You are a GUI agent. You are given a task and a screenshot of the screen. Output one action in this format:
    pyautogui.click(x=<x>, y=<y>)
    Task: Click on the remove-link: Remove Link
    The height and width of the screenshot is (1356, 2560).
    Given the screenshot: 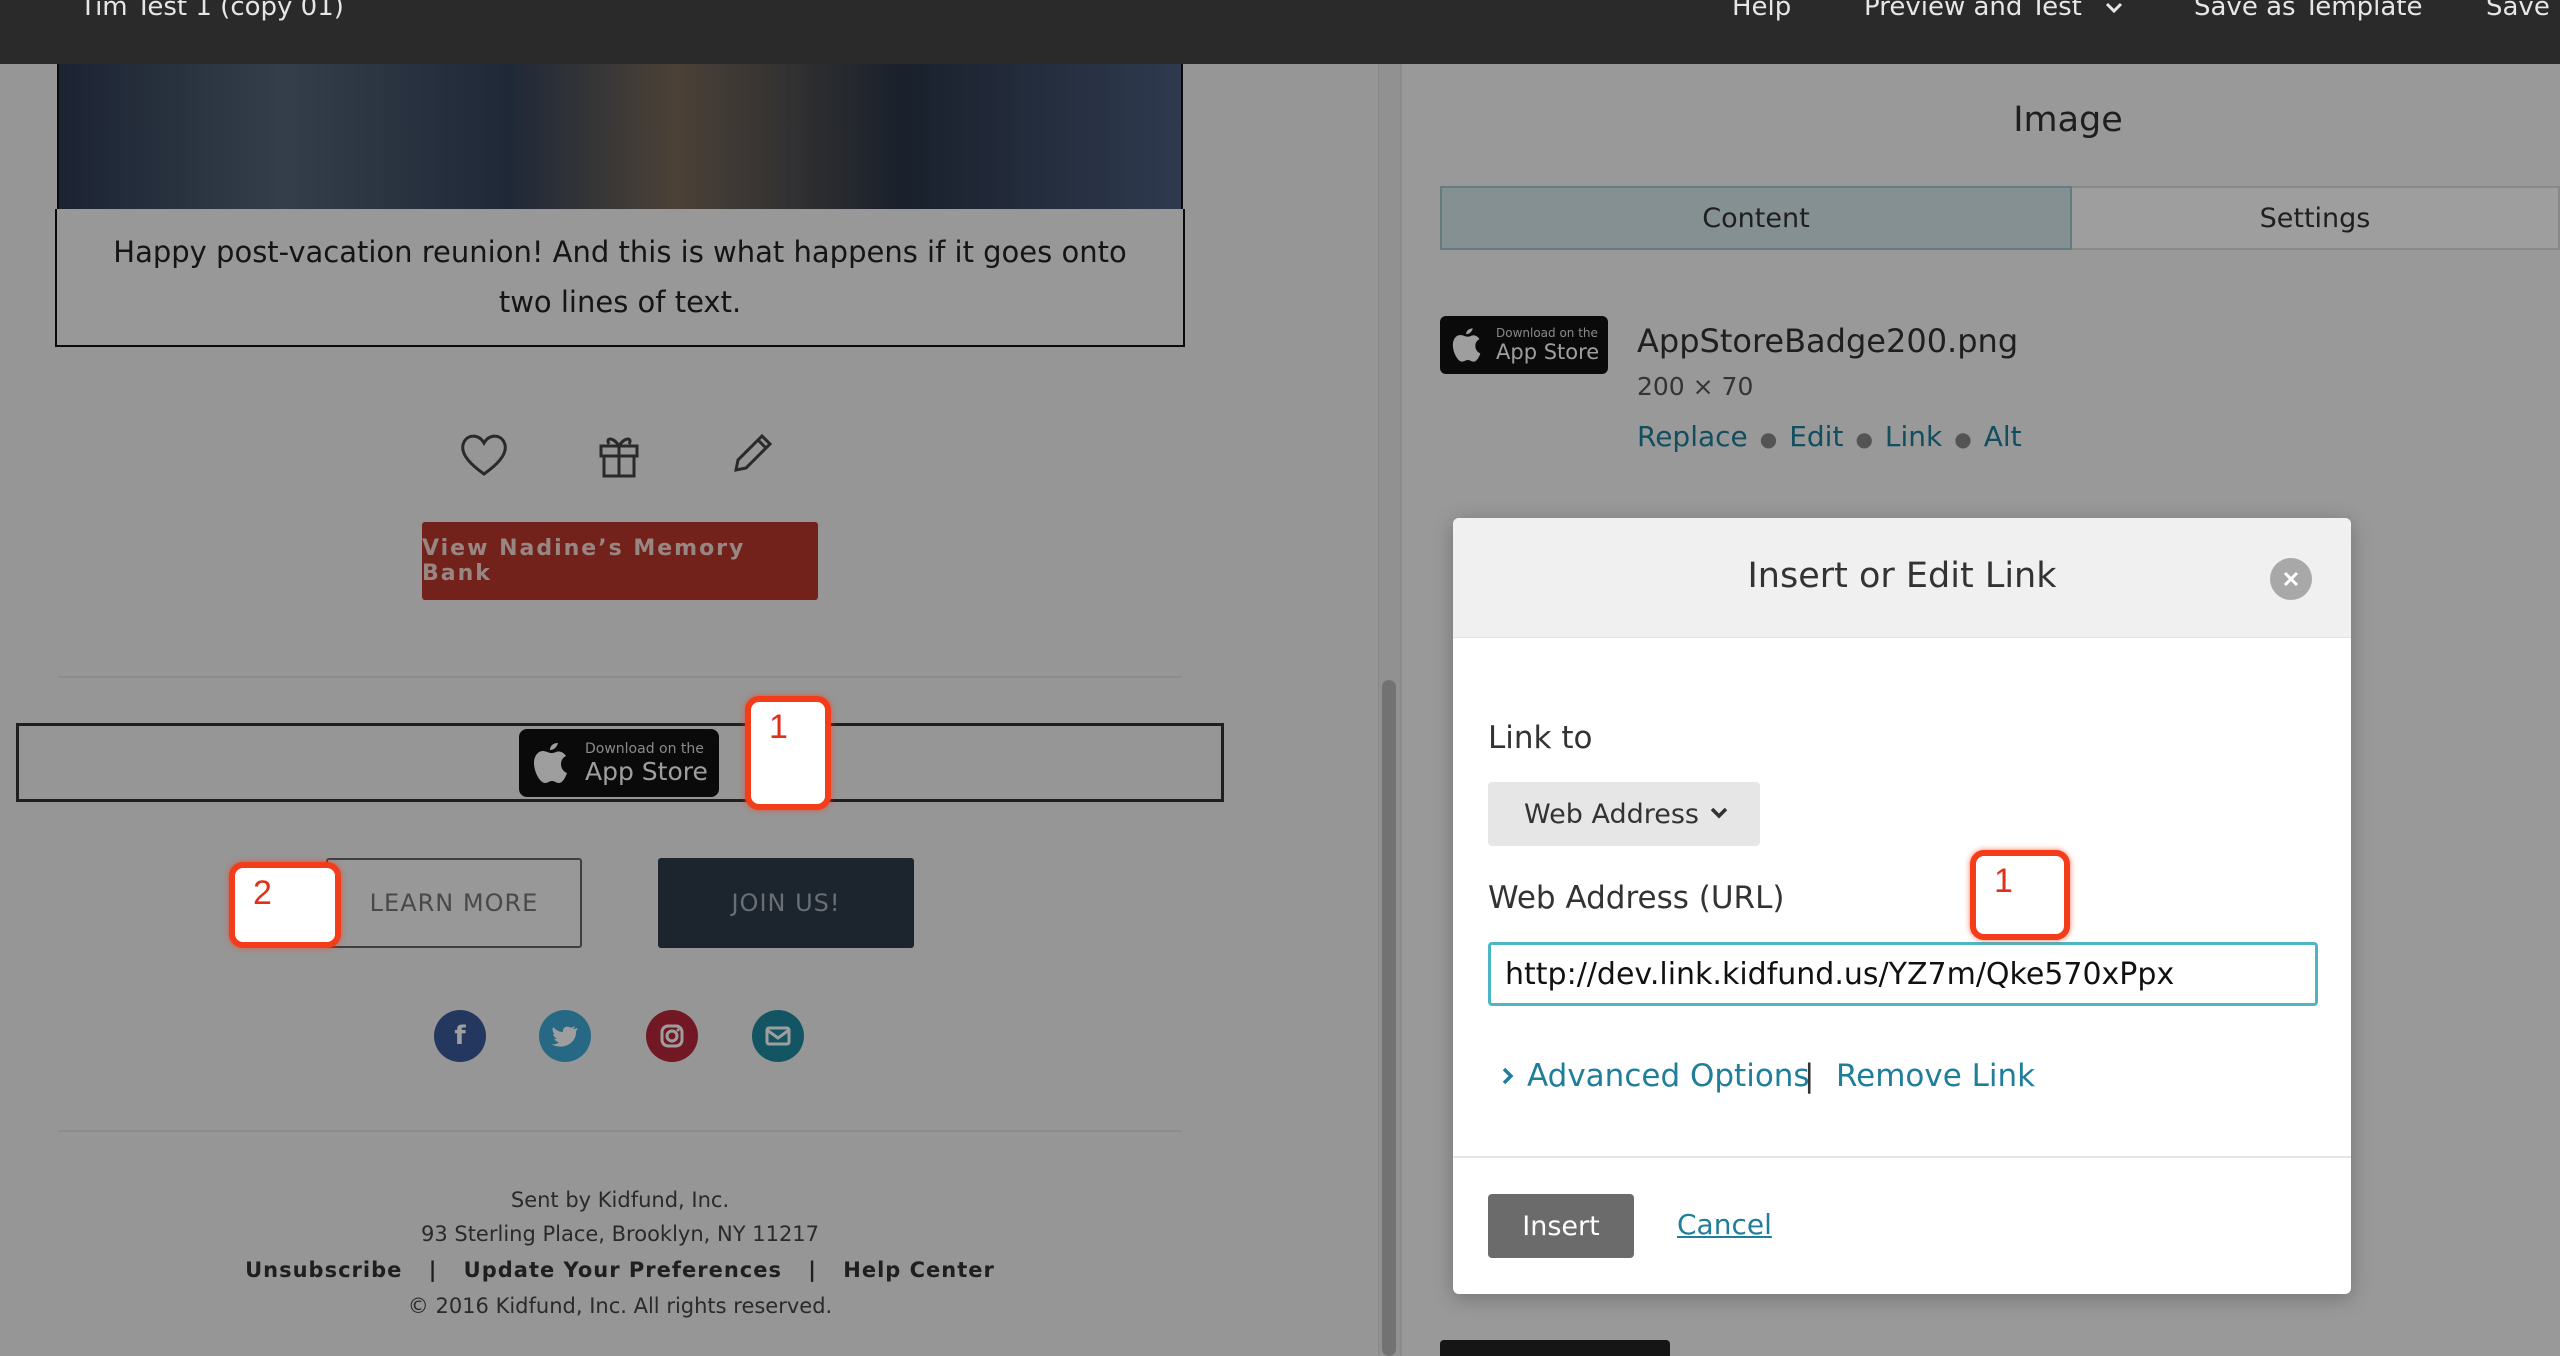 What is the action you would take?
    pyautogui.click(x=1935, y=1076)
    